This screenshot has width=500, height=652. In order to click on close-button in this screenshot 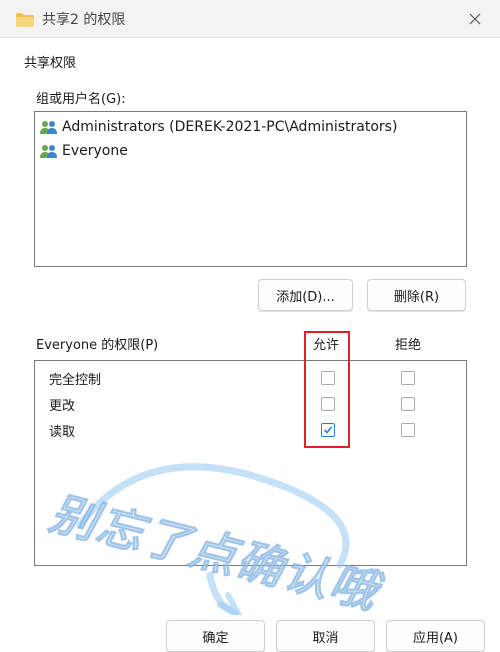, I will do `click(475, 19)`.